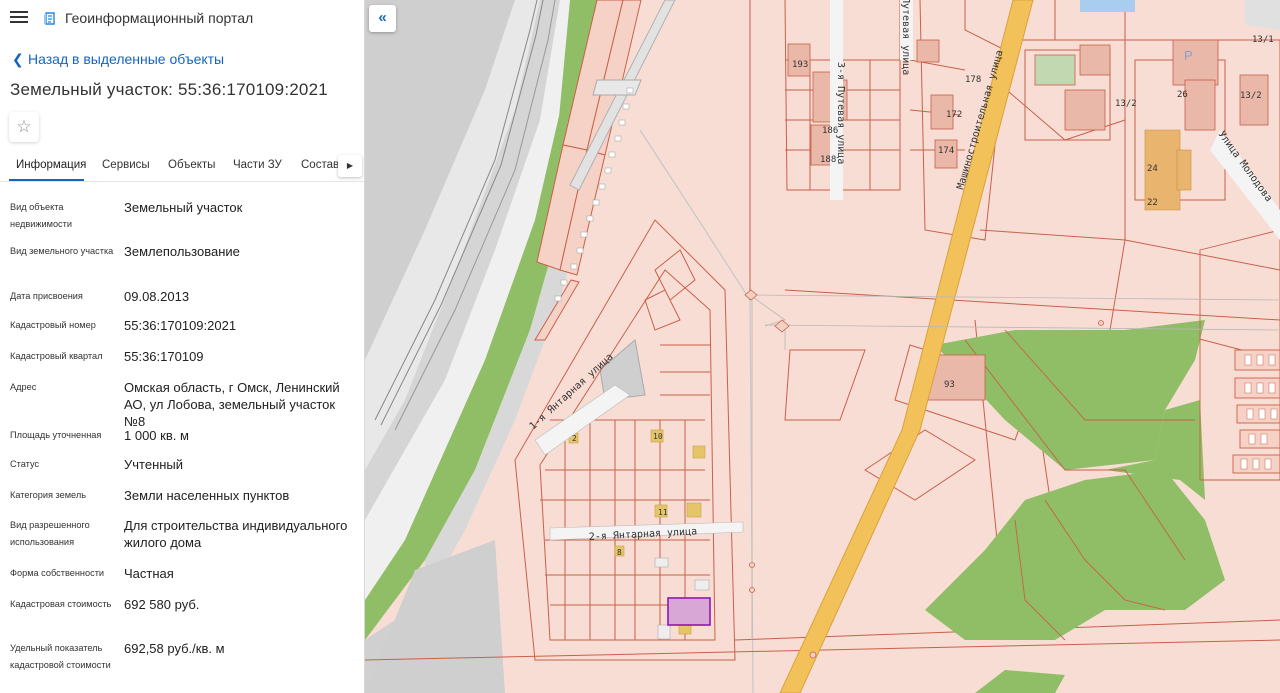 This screenshot has width=1280, height=693. I want to click on house-number: 24, so click(1152, 169).